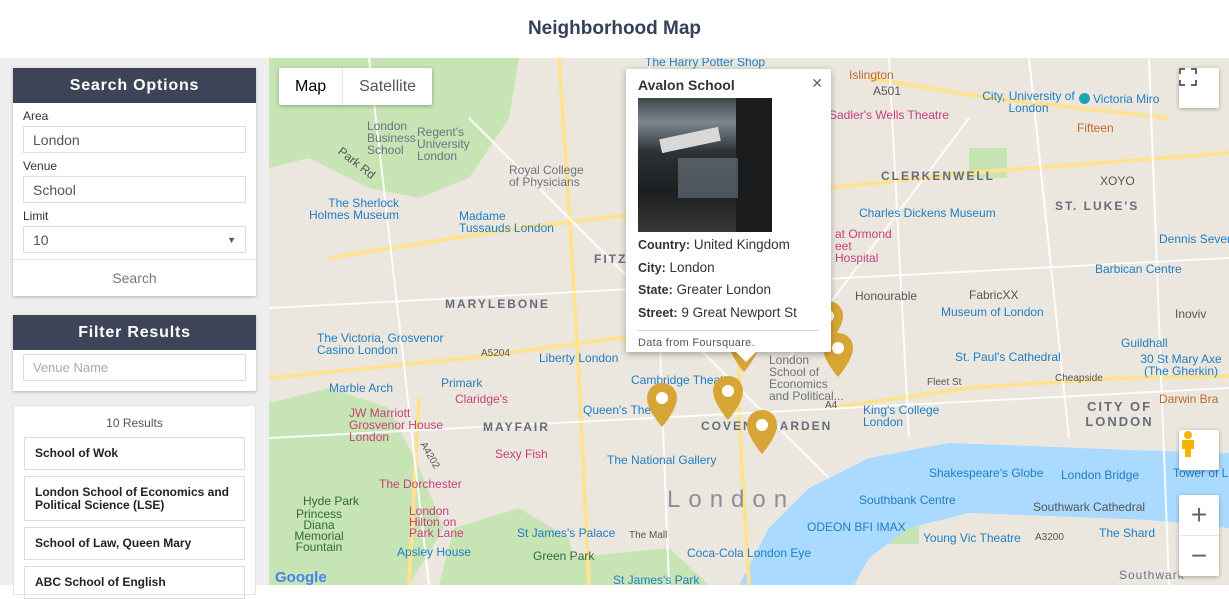 This screenshot has width=1229, height=599. Describe the element at coordinates (871, 75) in the screenshot. I see `map-label-islington: Islington` at that location.